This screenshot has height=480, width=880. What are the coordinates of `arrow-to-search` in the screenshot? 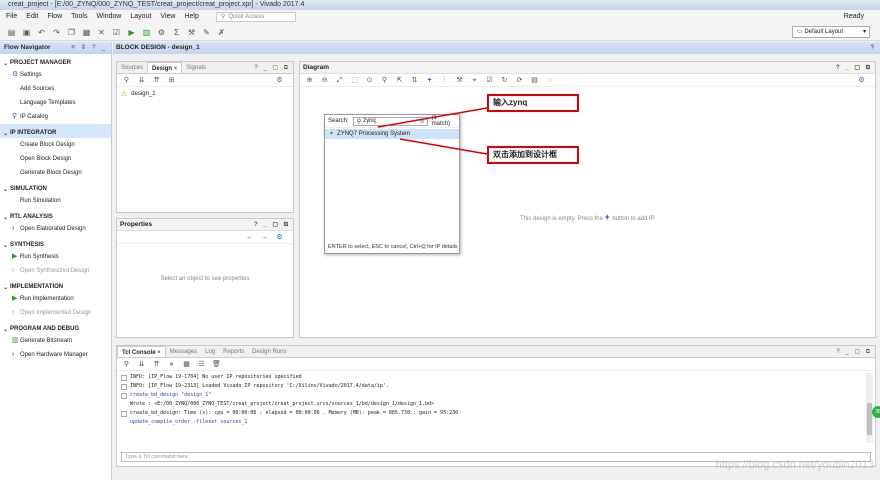 It's located at (432, 117).